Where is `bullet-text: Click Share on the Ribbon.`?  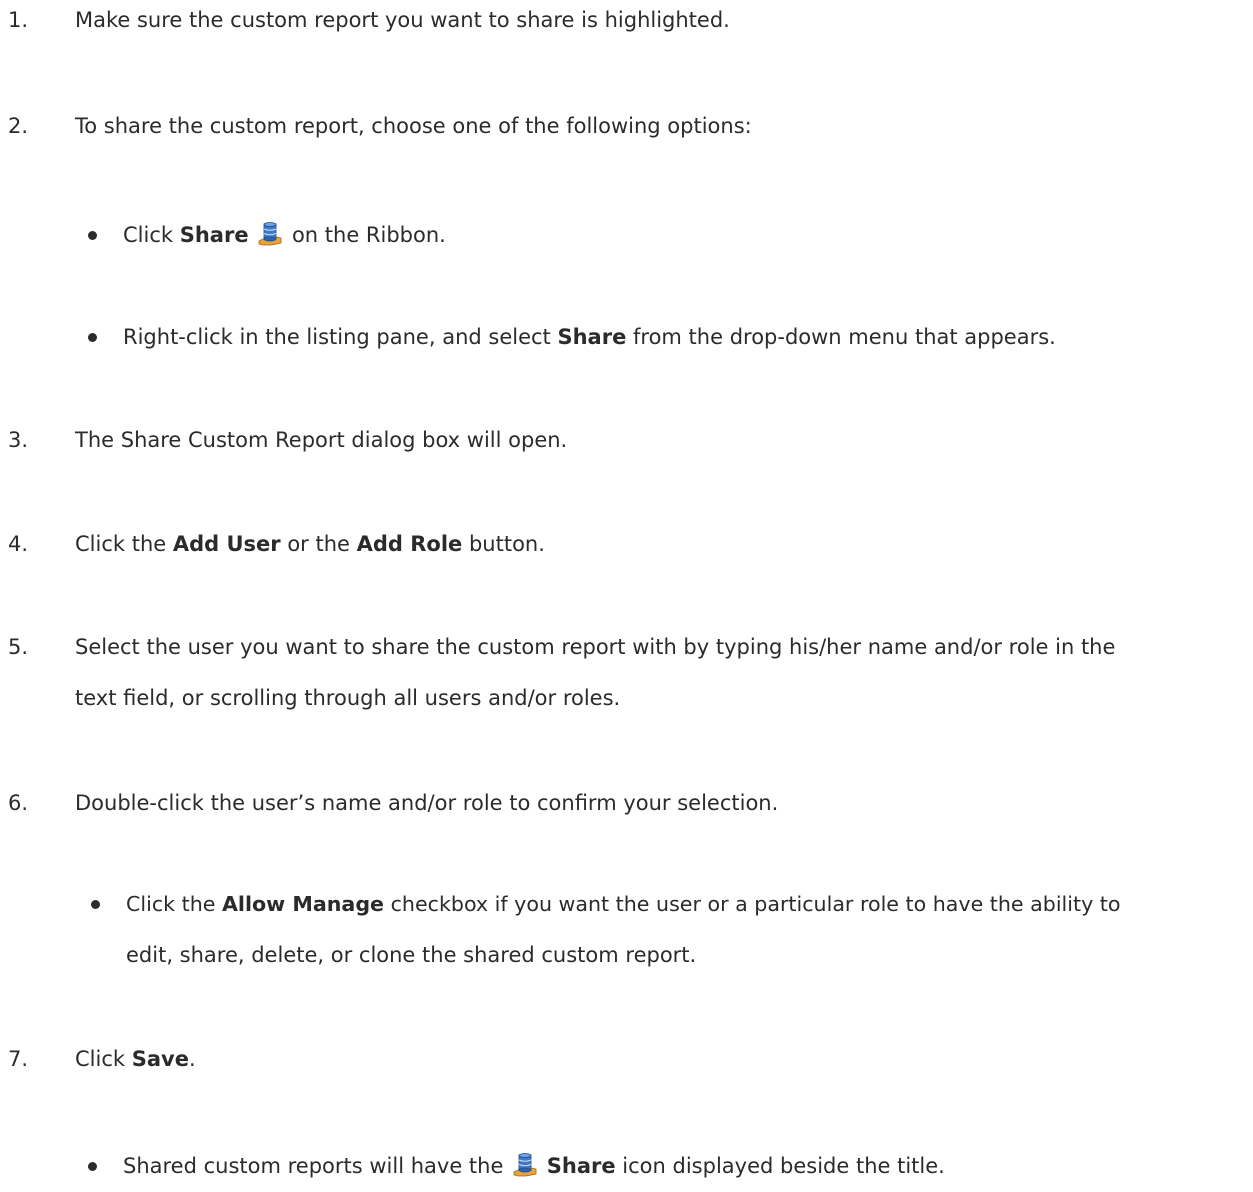
bullet-text: Click Share on the Ribbon. is located at coordinates (284, 235).